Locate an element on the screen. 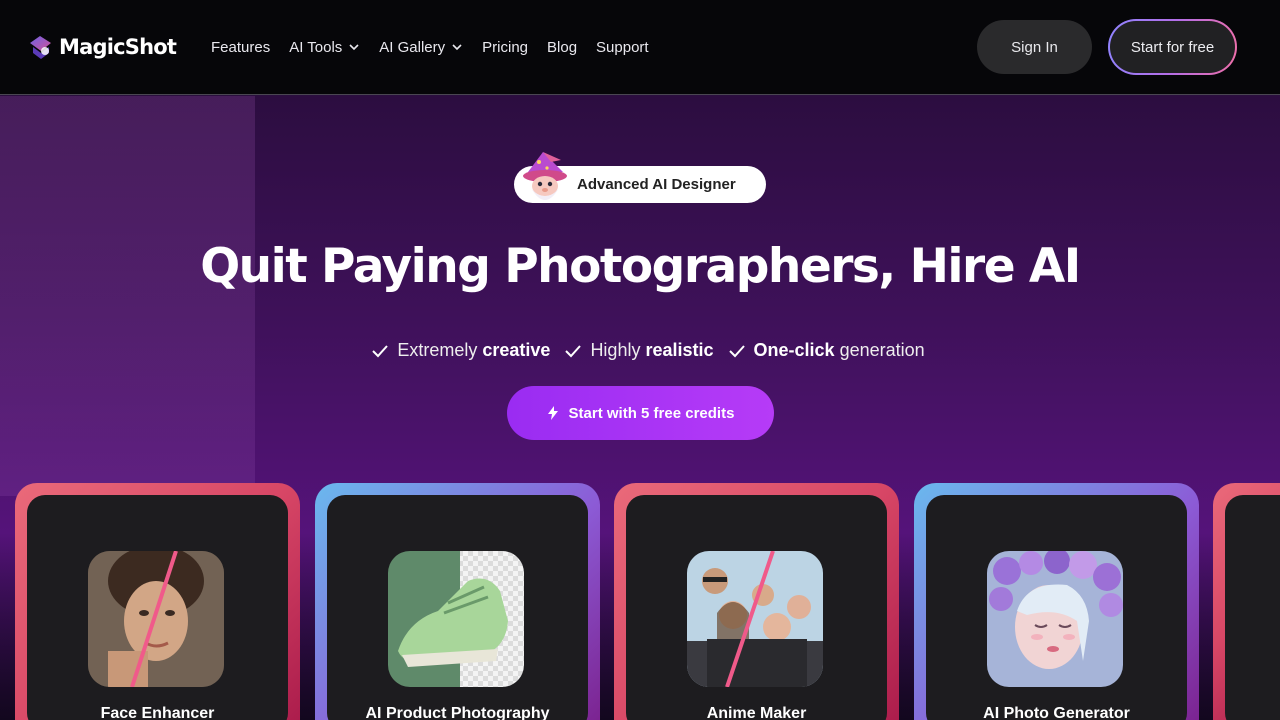  badge-text: Advanced AI Designer is located at coordinates (656, 184).